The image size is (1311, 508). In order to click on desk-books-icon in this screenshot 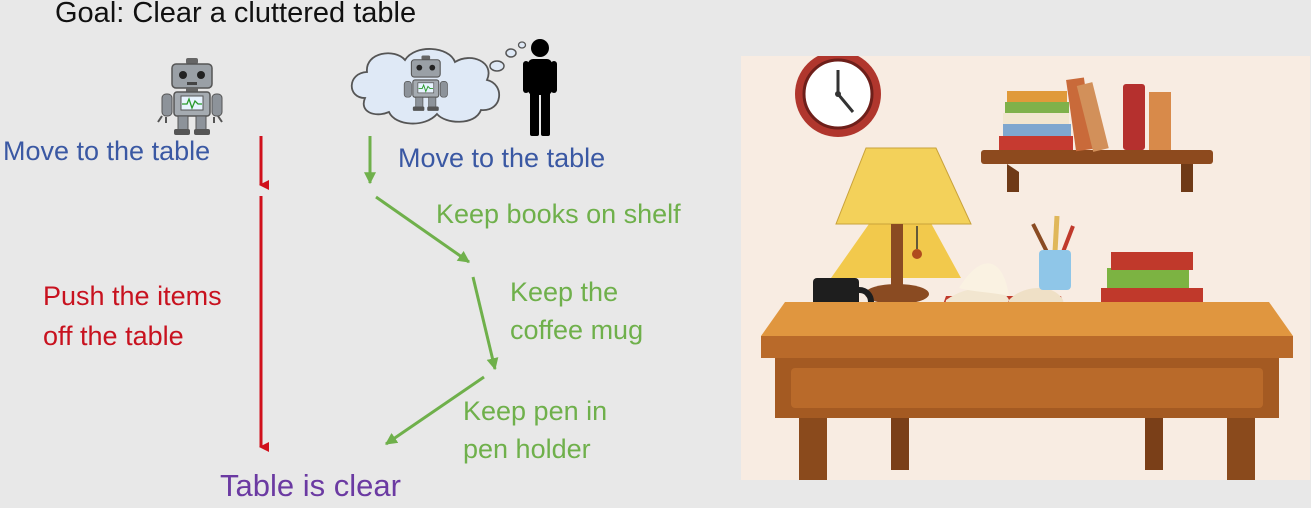, I will do `click(1152, 280)`.